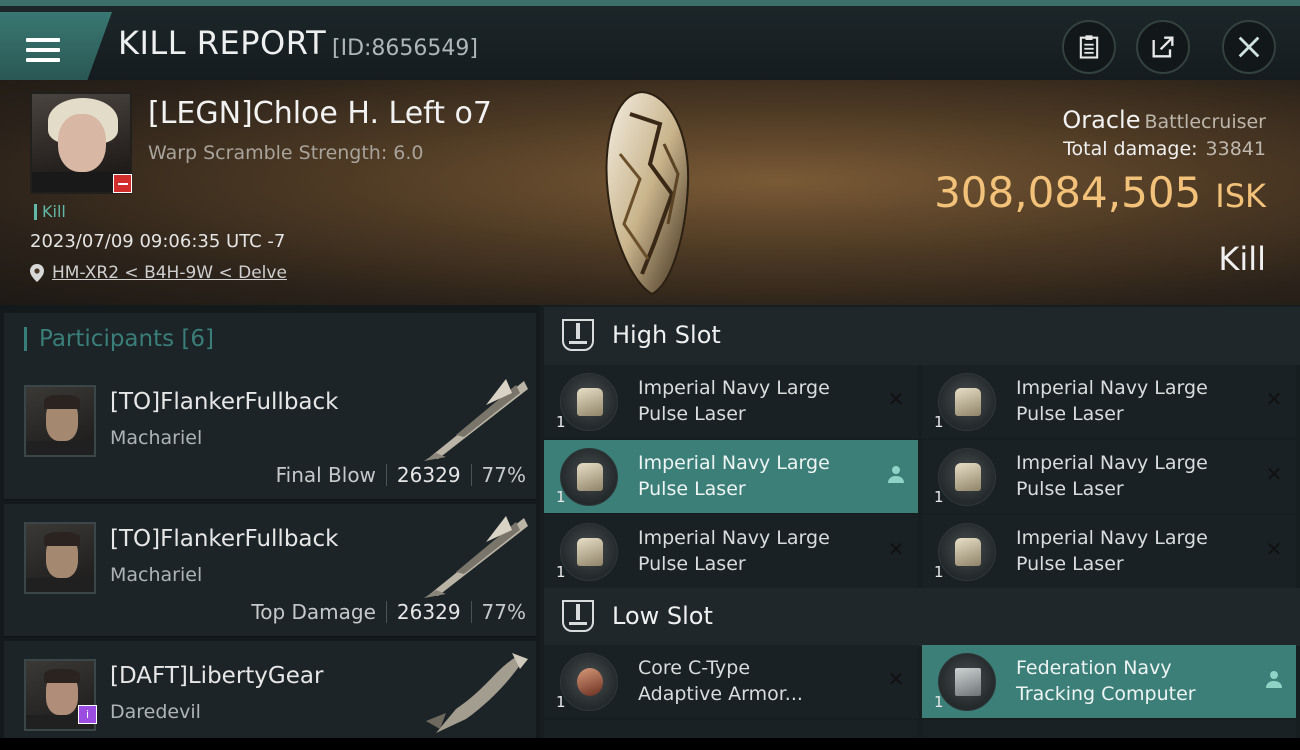 The image size is (1300, 750). What do you see at coordinates (405, 48) in the screenshot?
I see `kill-id: [ID:8656549]` at bounding box center [405, 48].